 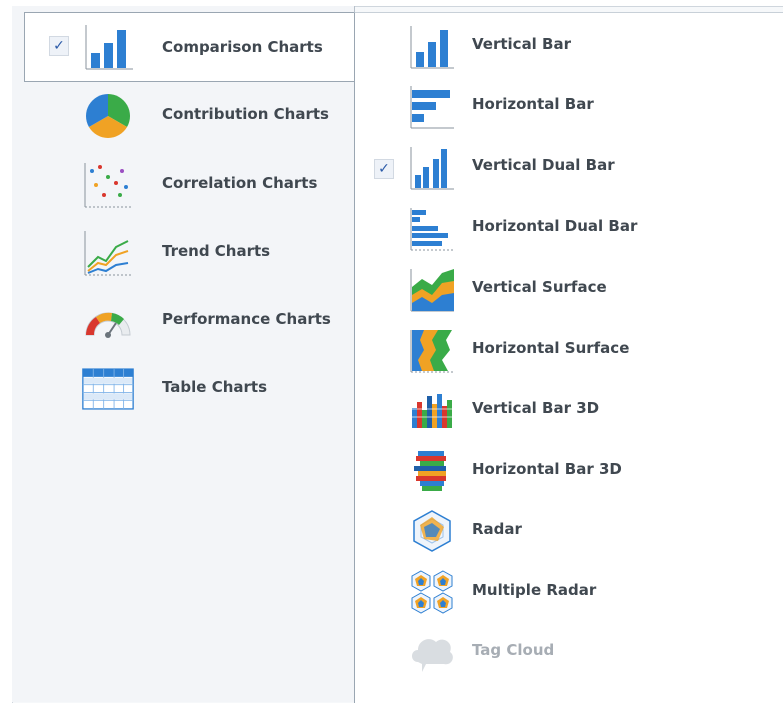 What do you see at coordinates (533, 104) in the screenshot?
I see `chart-type-label: Horizontal Bar` at bounding box center [533, 104].